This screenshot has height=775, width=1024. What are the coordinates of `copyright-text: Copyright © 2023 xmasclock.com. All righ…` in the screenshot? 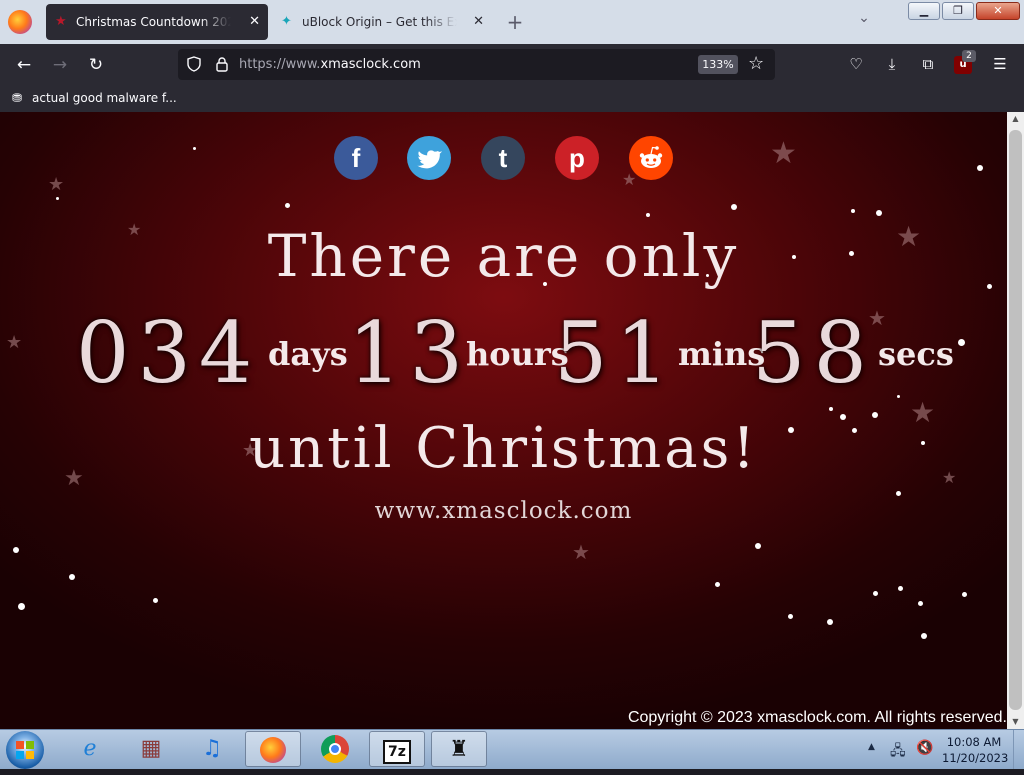 It's located at (817, 717).